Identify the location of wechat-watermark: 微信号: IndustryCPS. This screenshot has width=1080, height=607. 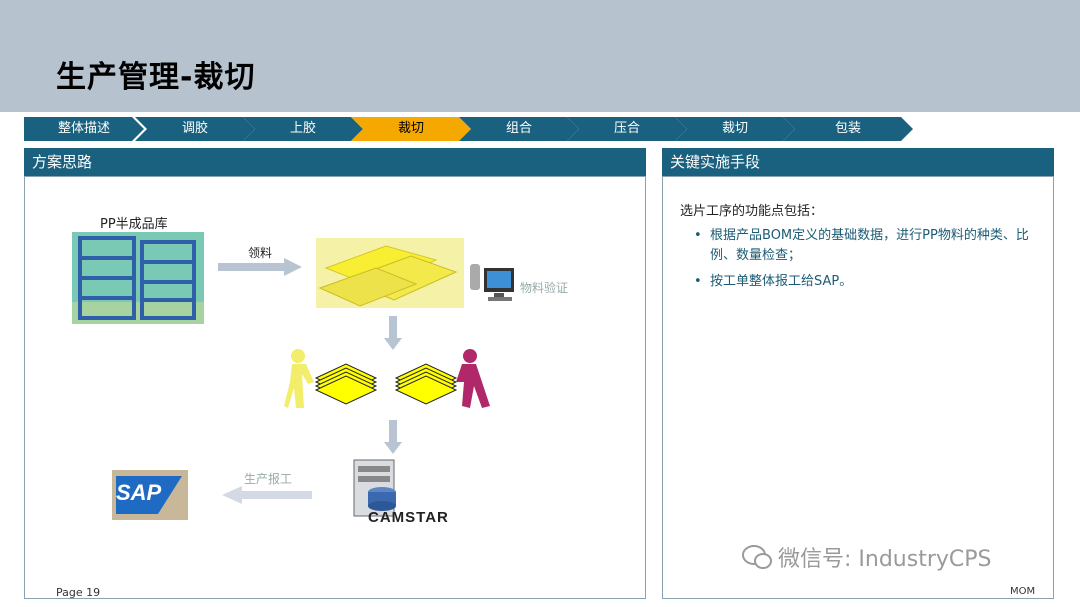
(867, 557).